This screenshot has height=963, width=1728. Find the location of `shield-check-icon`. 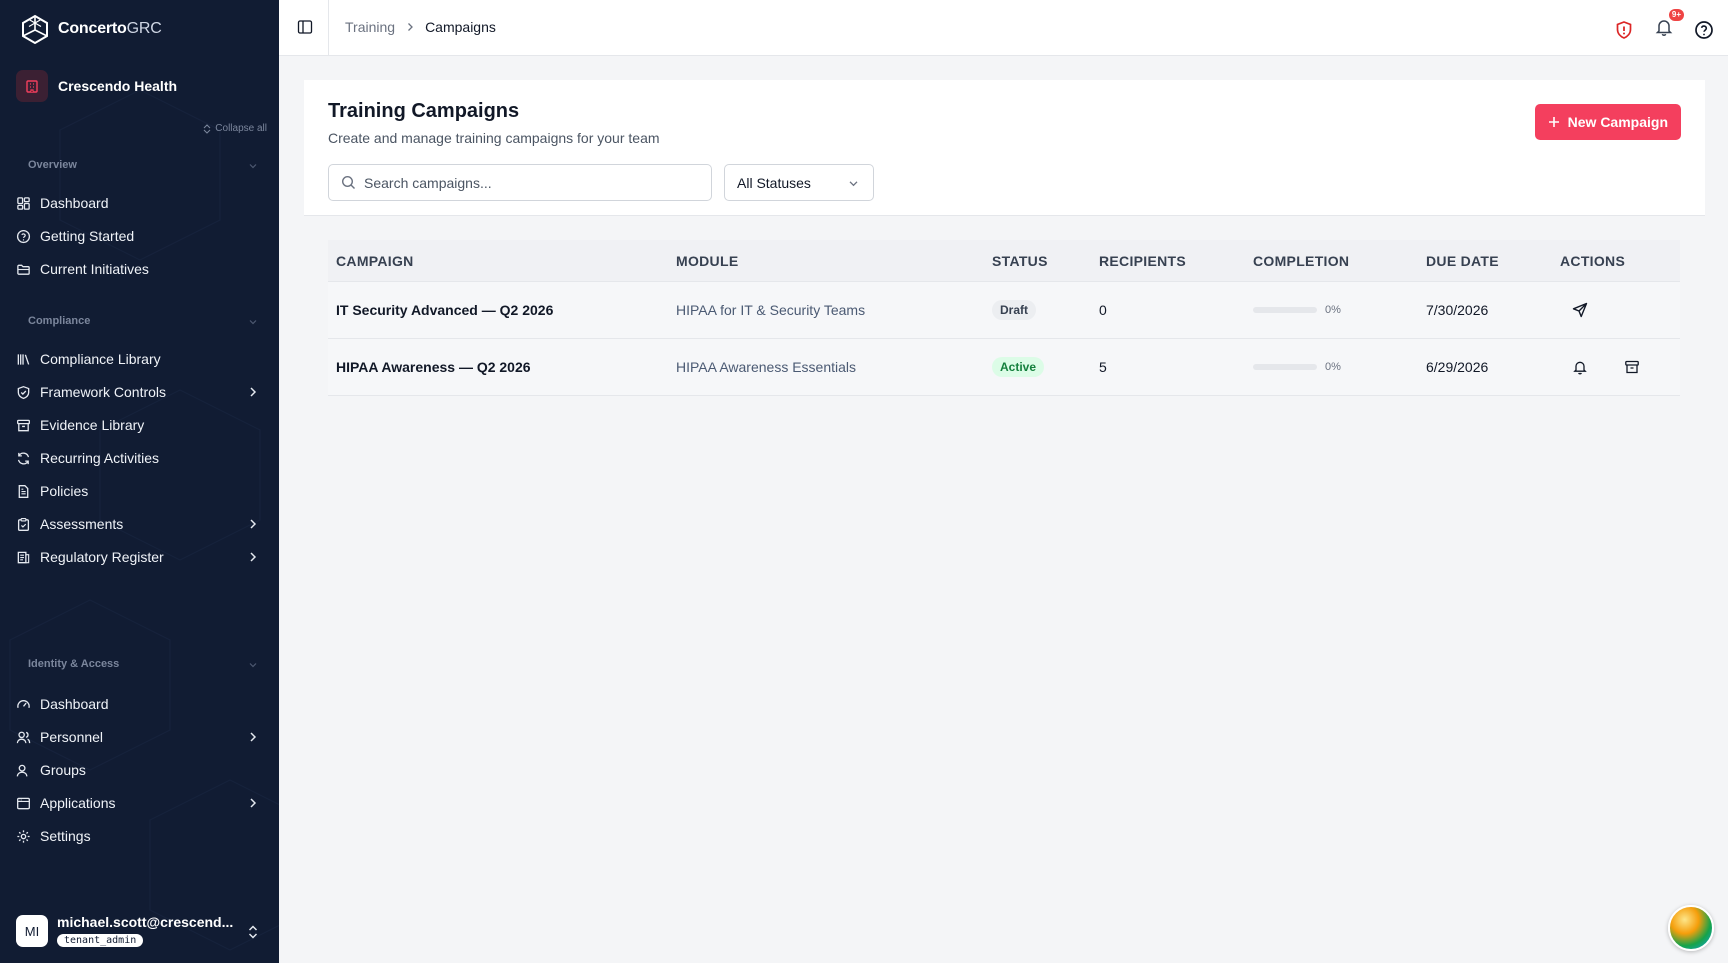

shield-check-icon is located at coordinates (23, 392).